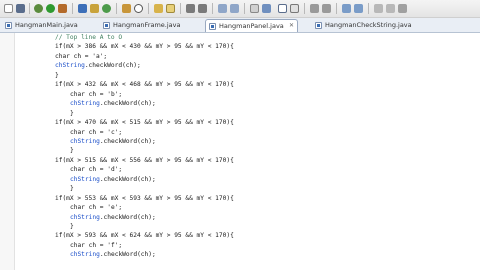 This screenshot has width=480, height=270. What do you see at coordinates (170, 8) in the screenshot?
I see `toggle-mark-occurrences-icon` at bounding box center [170, 8].